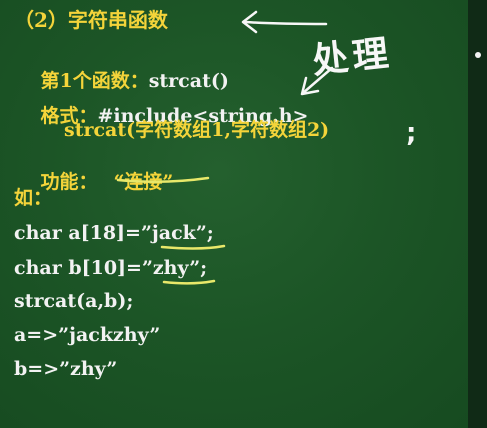  Describe the element at coordinates (74, 301) in the screenshot. I see `code-line-3: strcat(a,b);` at that location.